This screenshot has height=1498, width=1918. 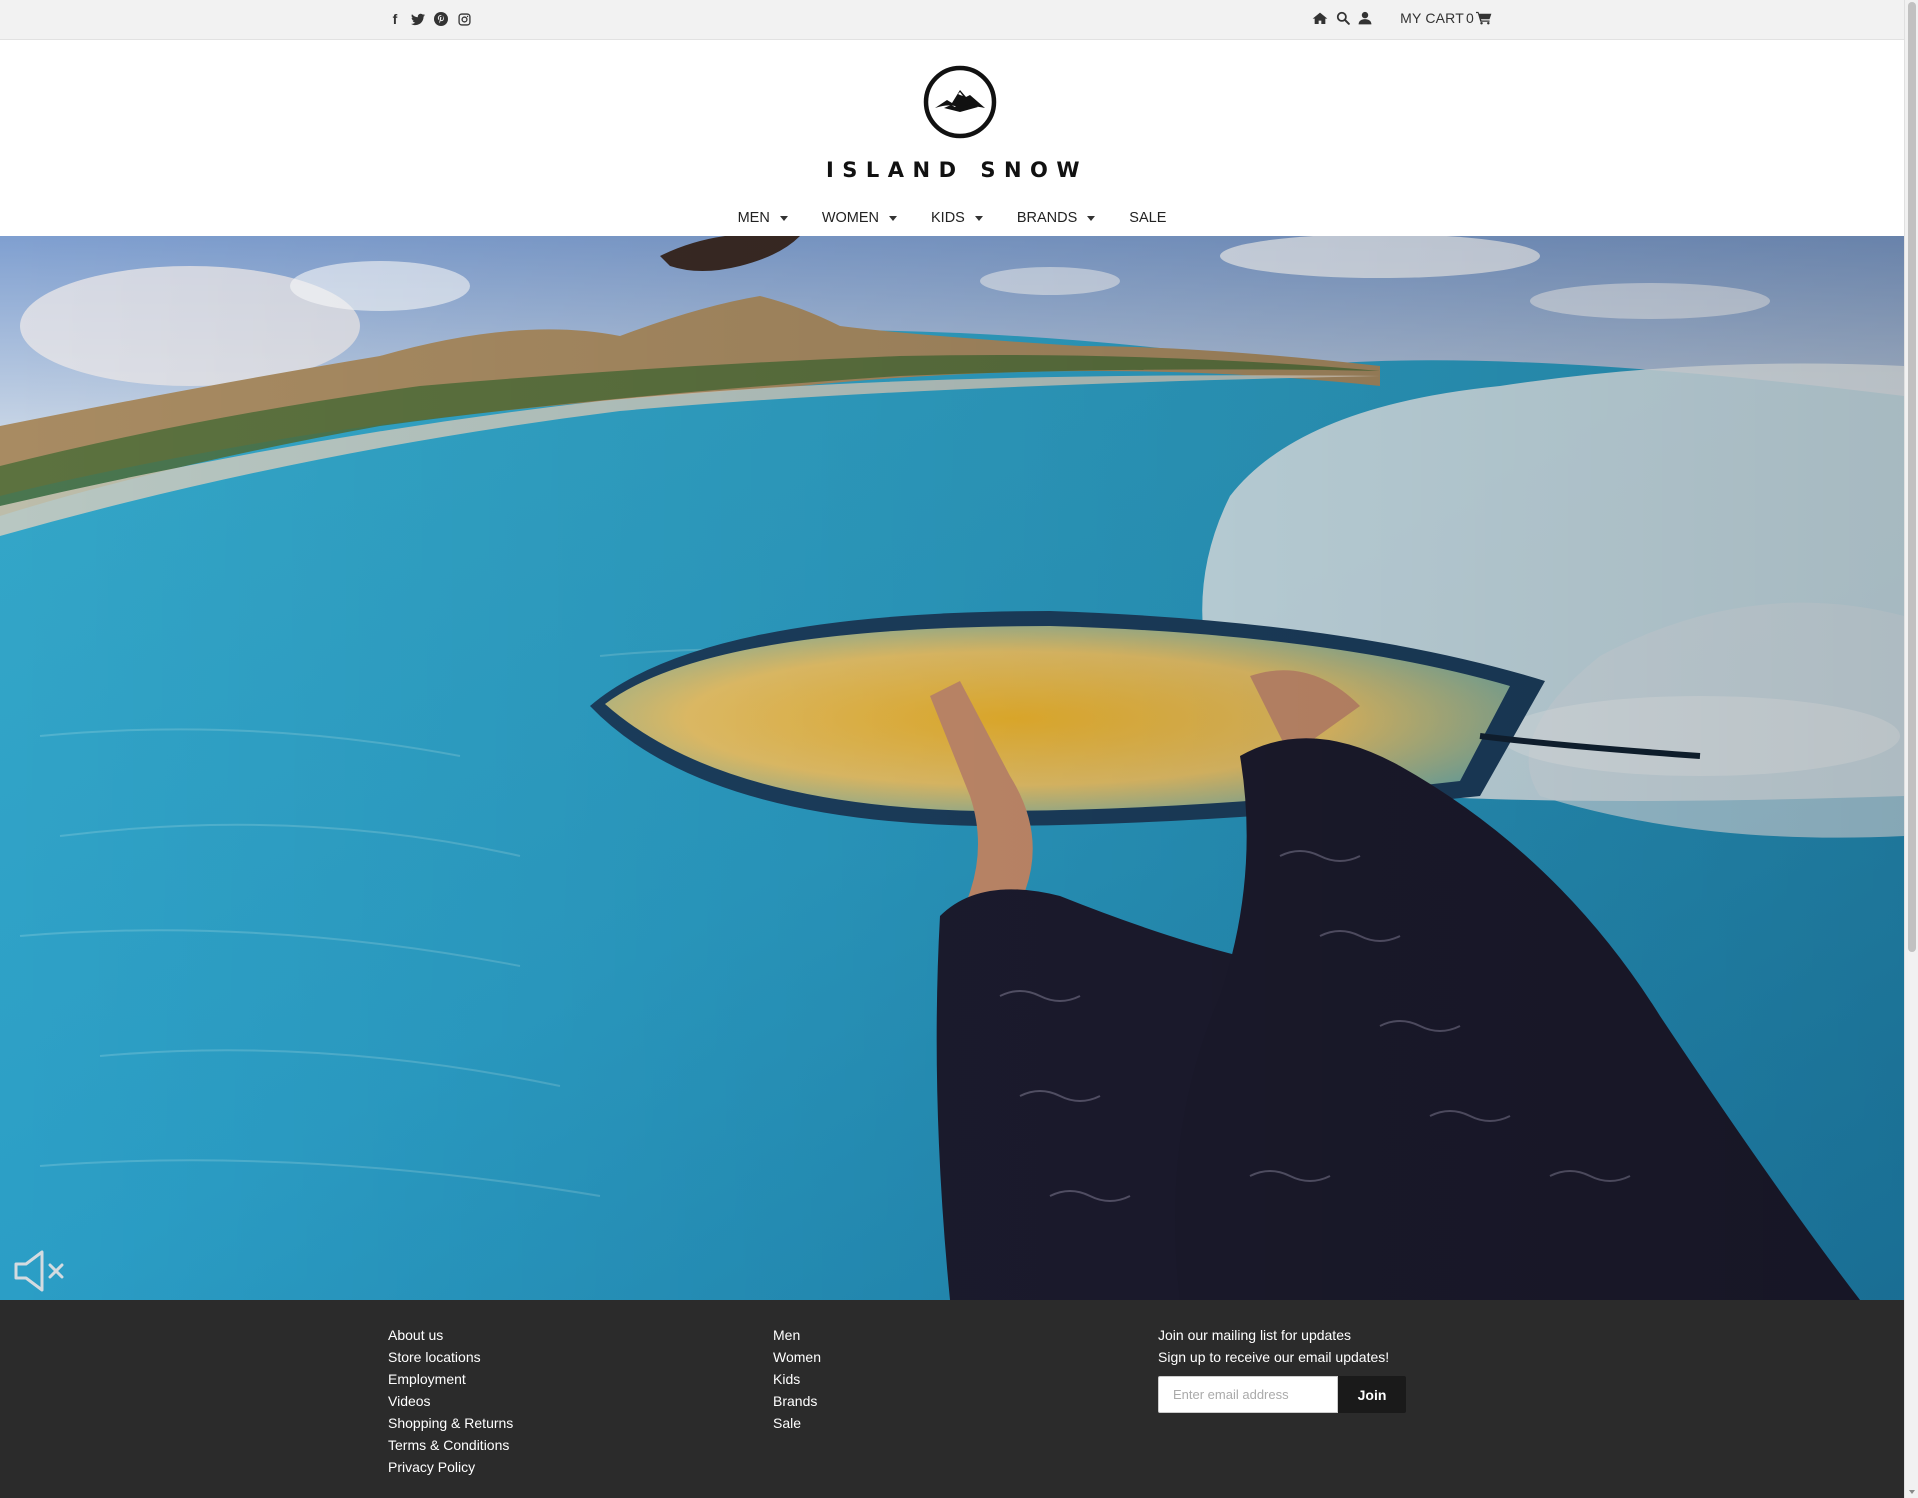 I want to click on footer-link-terms: Terms & Conditions, so click(x=450, y=1445).